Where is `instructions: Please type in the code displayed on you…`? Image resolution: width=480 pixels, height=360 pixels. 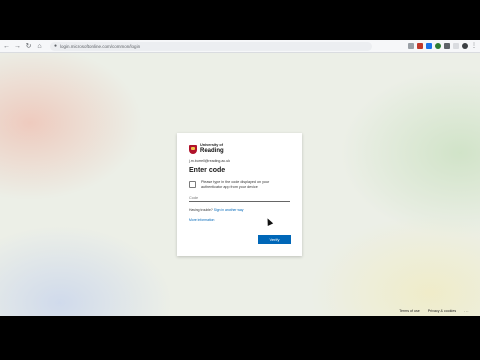 instructions: Please type in the code displayed on you… is located at coordinates (240, 185).